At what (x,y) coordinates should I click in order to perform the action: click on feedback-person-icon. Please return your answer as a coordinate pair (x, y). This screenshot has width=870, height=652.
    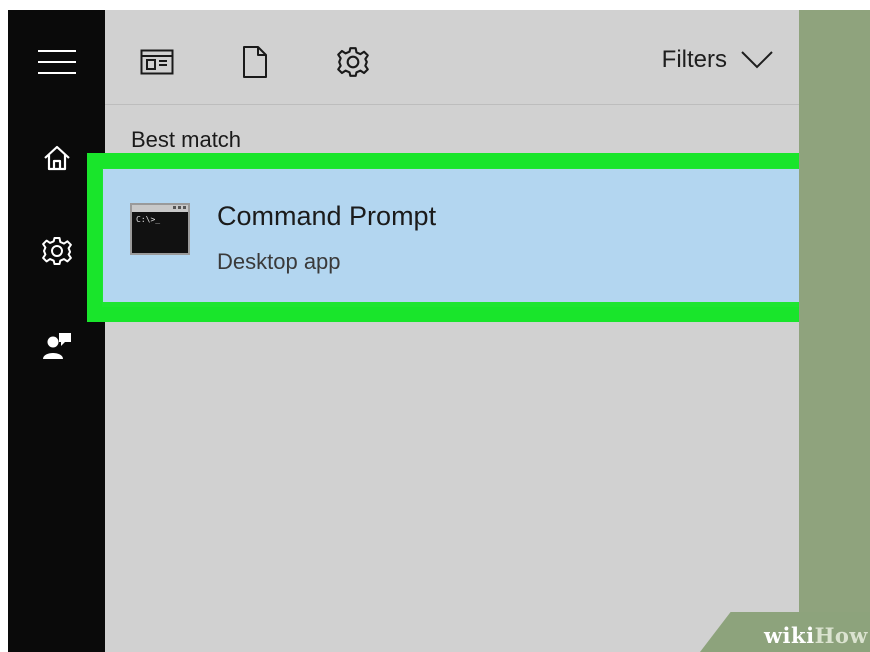
    Looking at the image, I should click on (56, 346).